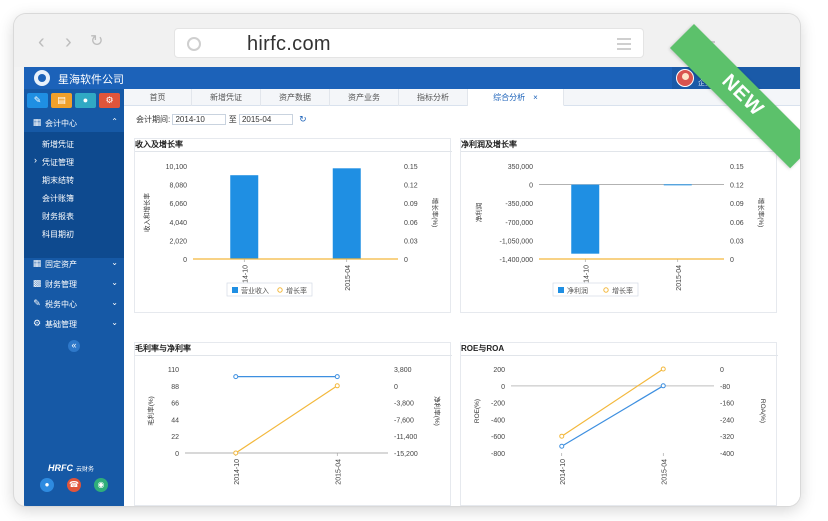 This screenshot has height=521, width=828. What do you see at coordinates (433, 97) in the screenshot?
I see `tab-indicator-analysis: 指标分析` at bounding box center [433, 97].